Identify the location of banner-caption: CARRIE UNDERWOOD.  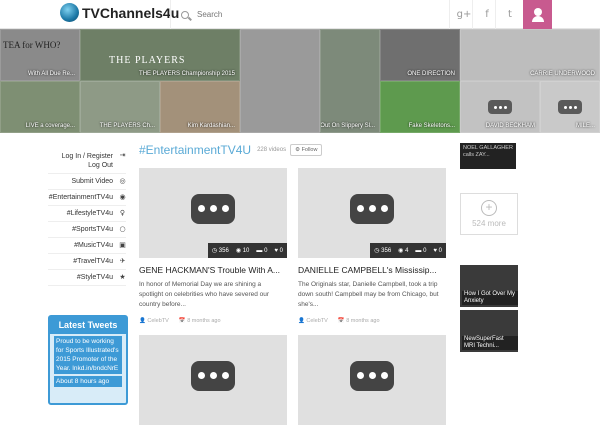
(562, 74).